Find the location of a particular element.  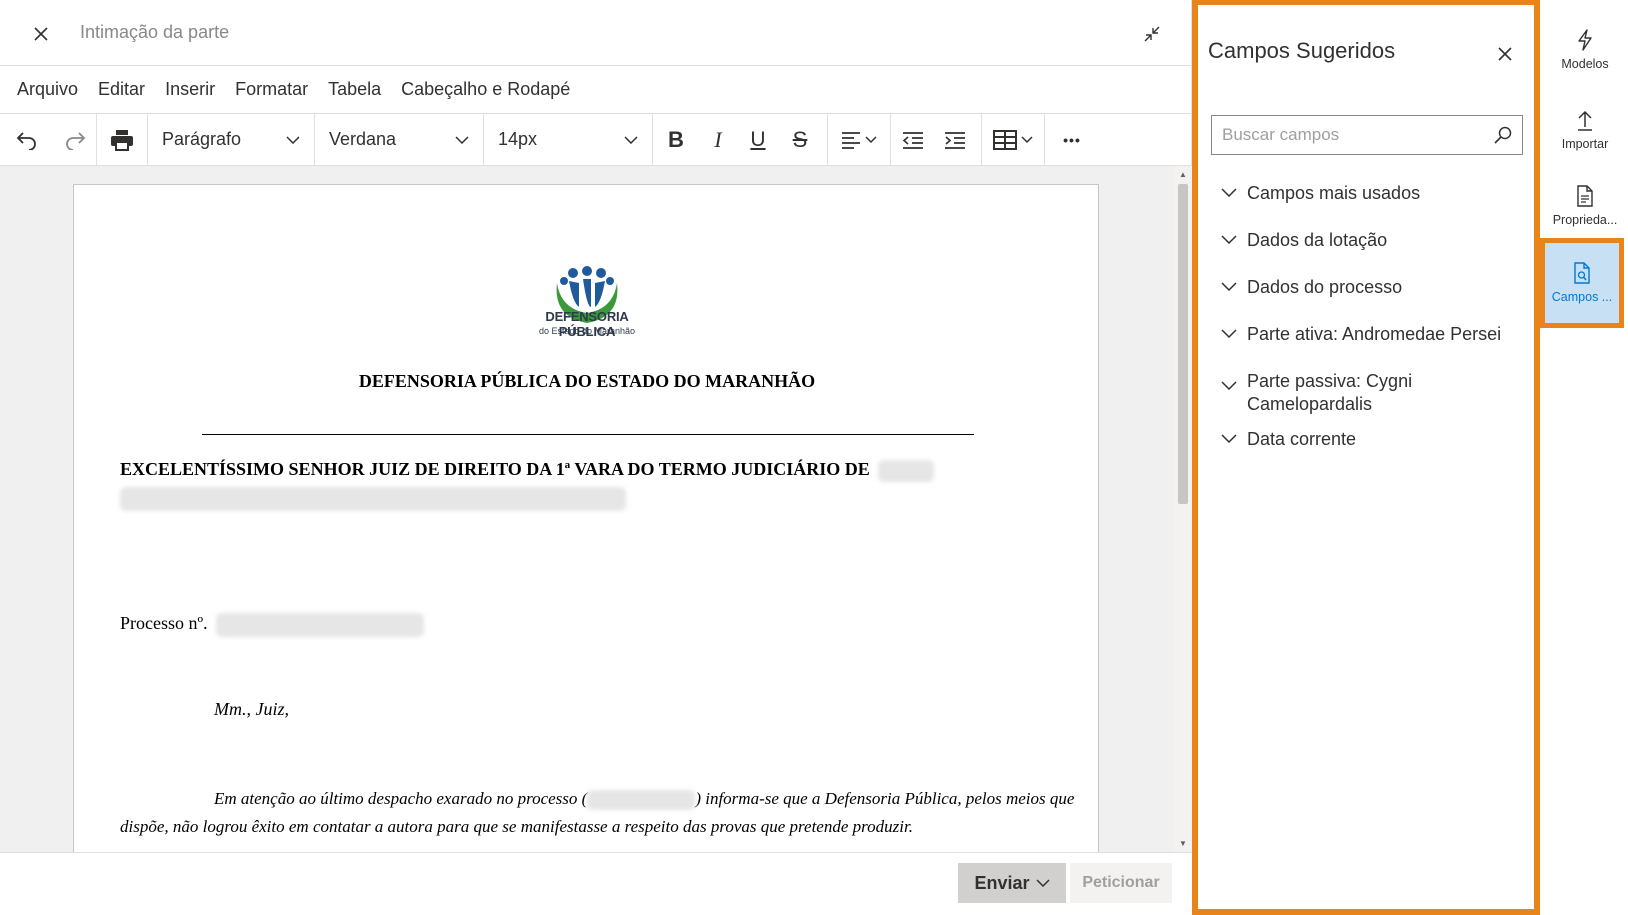

close-editor-button is located at coordinates (41, 34).